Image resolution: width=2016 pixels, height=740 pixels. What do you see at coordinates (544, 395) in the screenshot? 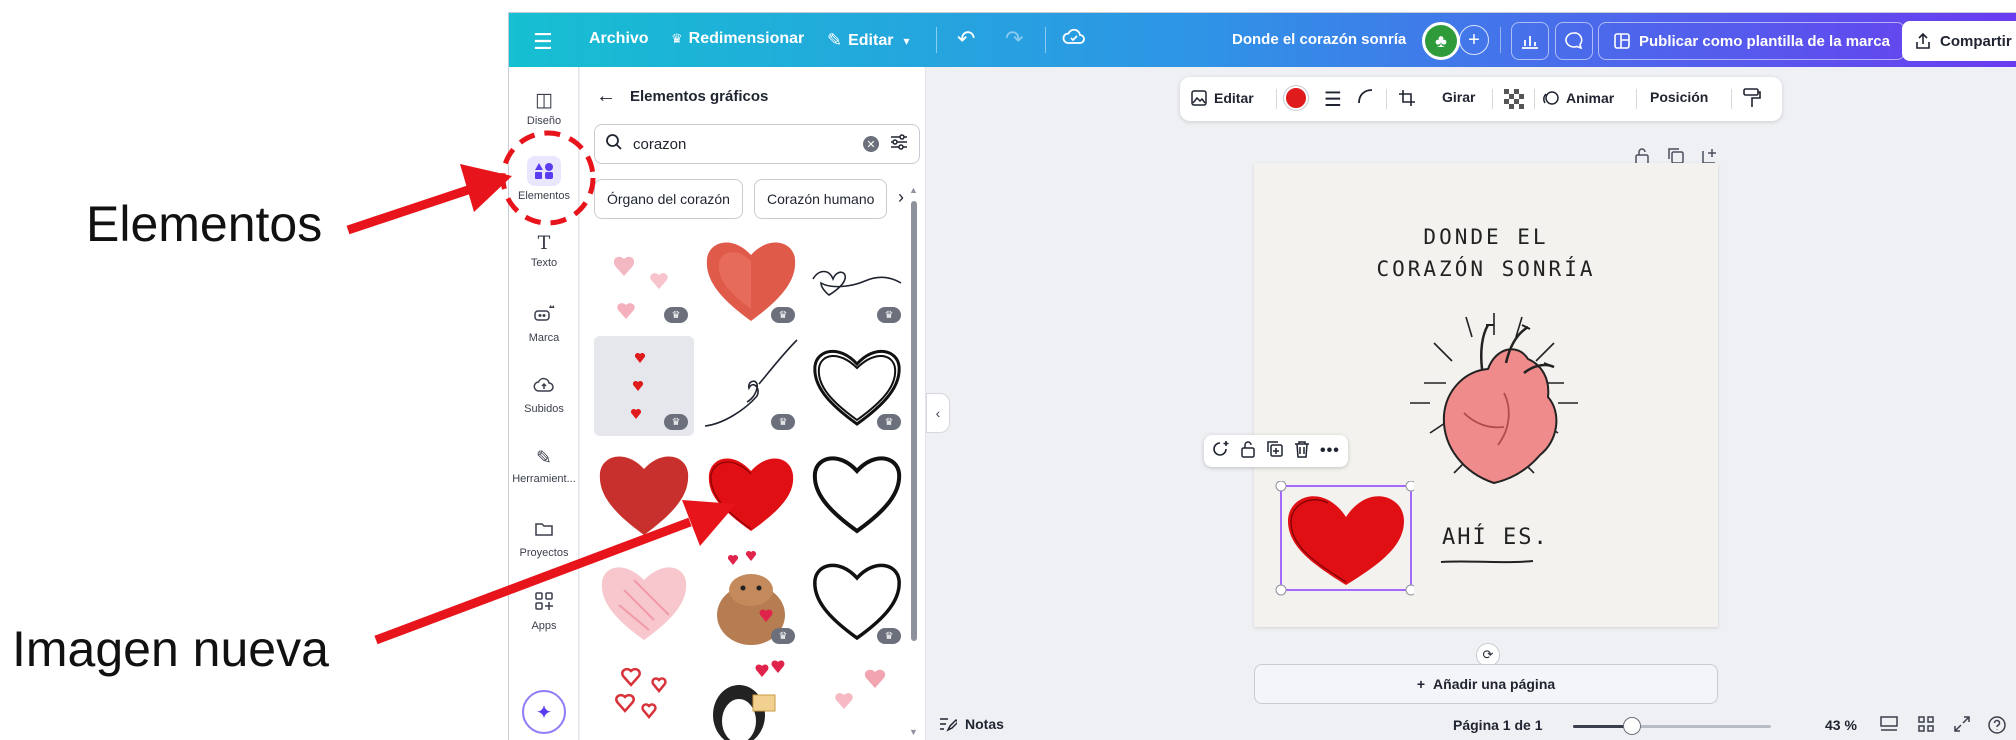
I see `rail-item-subidos: Subidos` at bounding box center [544, 395].